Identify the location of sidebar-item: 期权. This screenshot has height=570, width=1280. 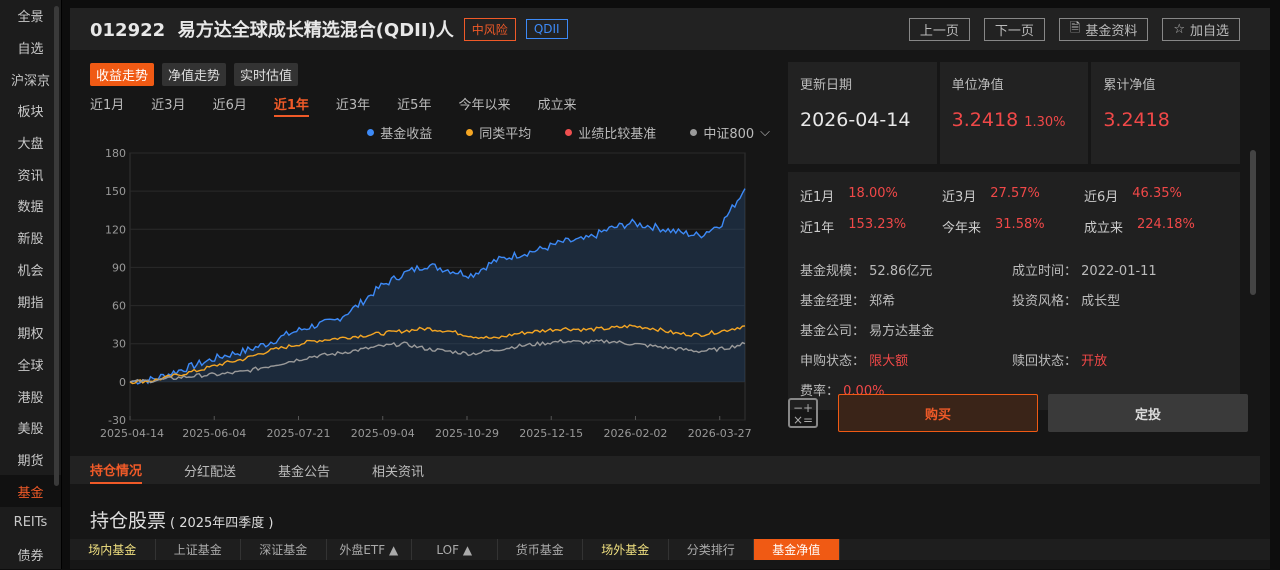
(30, 333).